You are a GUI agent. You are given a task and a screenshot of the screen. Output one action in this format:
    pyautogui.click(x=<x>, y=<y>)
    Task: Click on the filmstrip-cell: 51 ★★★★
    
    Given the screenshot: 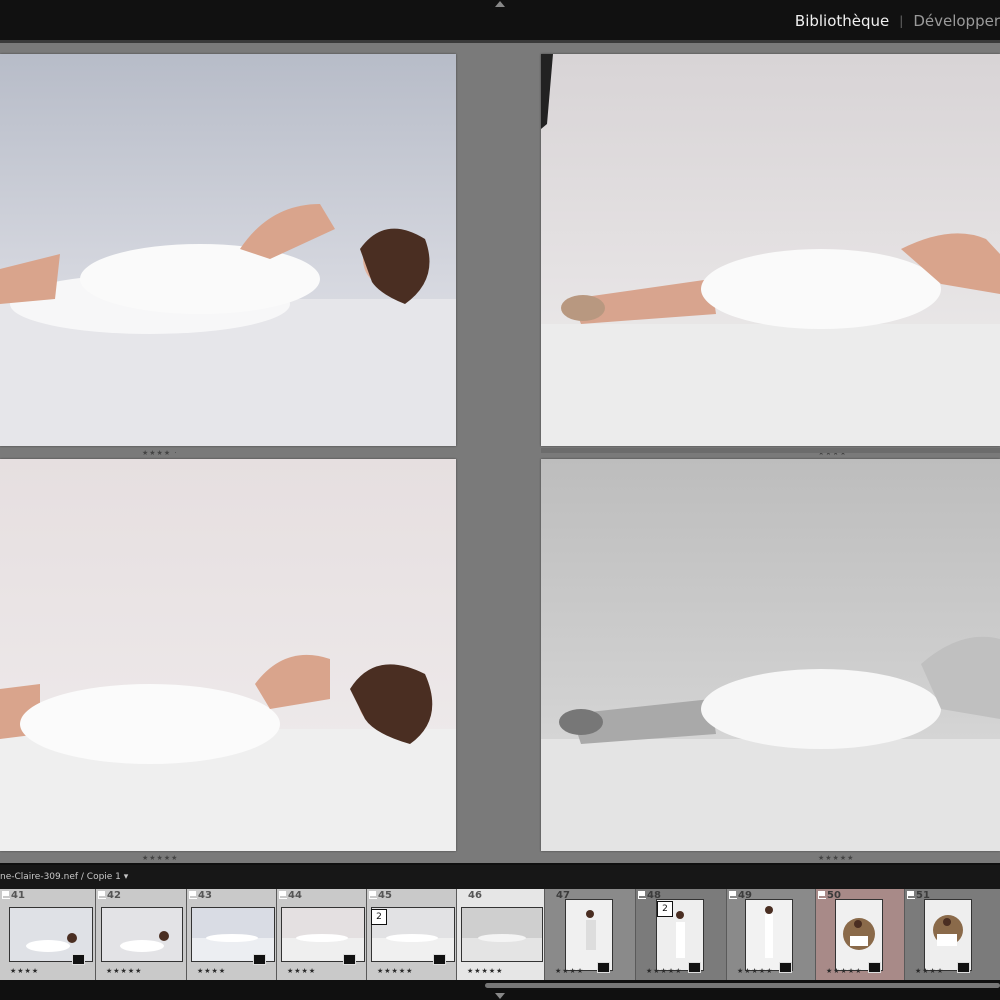 What is the action you would take?
    pyautogui.click(x=952, y=934)
    